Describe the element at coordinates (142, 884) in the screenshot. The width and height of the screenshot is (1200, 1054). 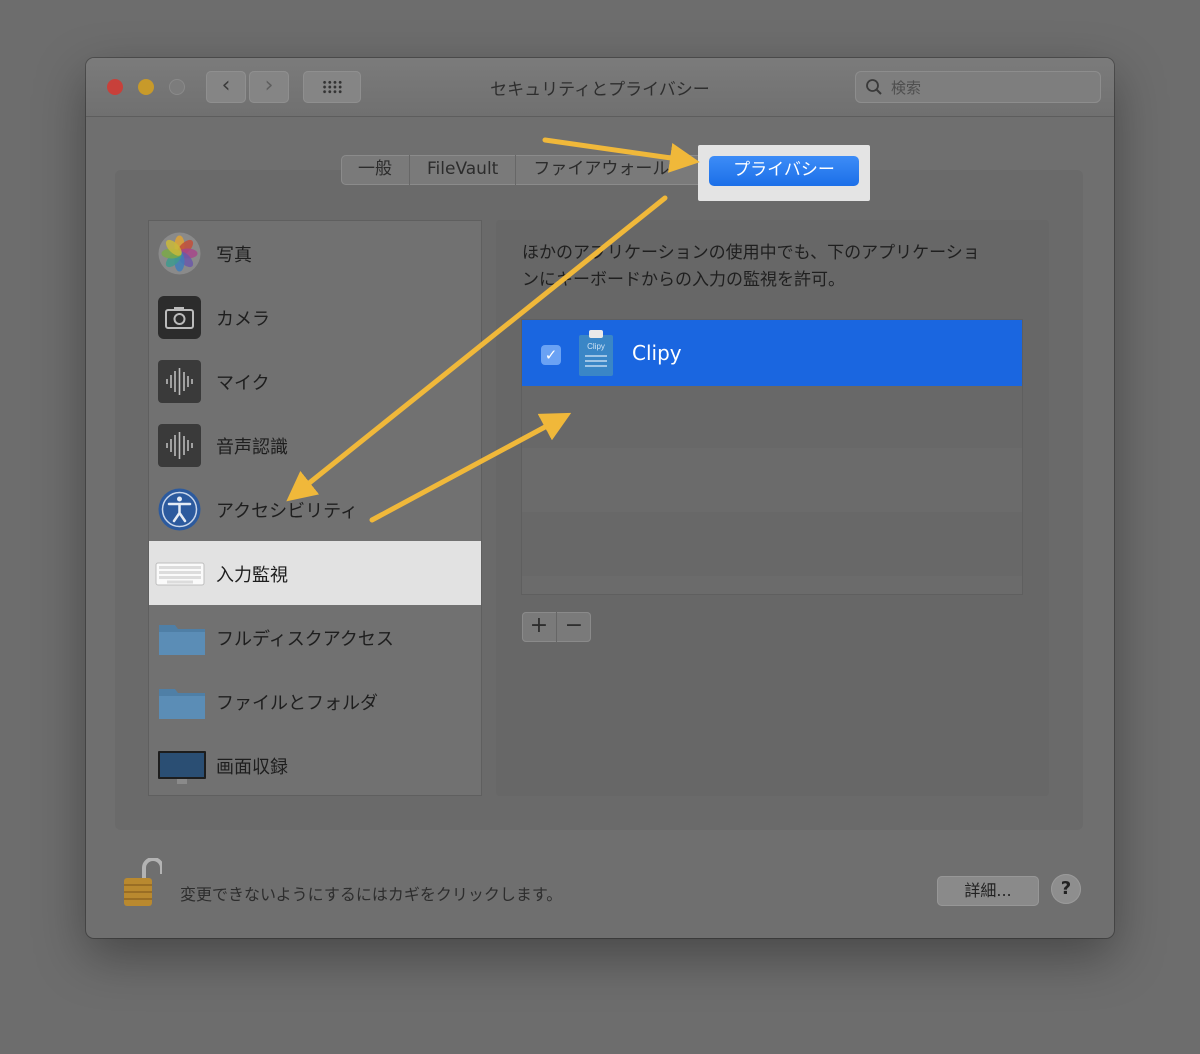
I see `lock-icon` at that location.